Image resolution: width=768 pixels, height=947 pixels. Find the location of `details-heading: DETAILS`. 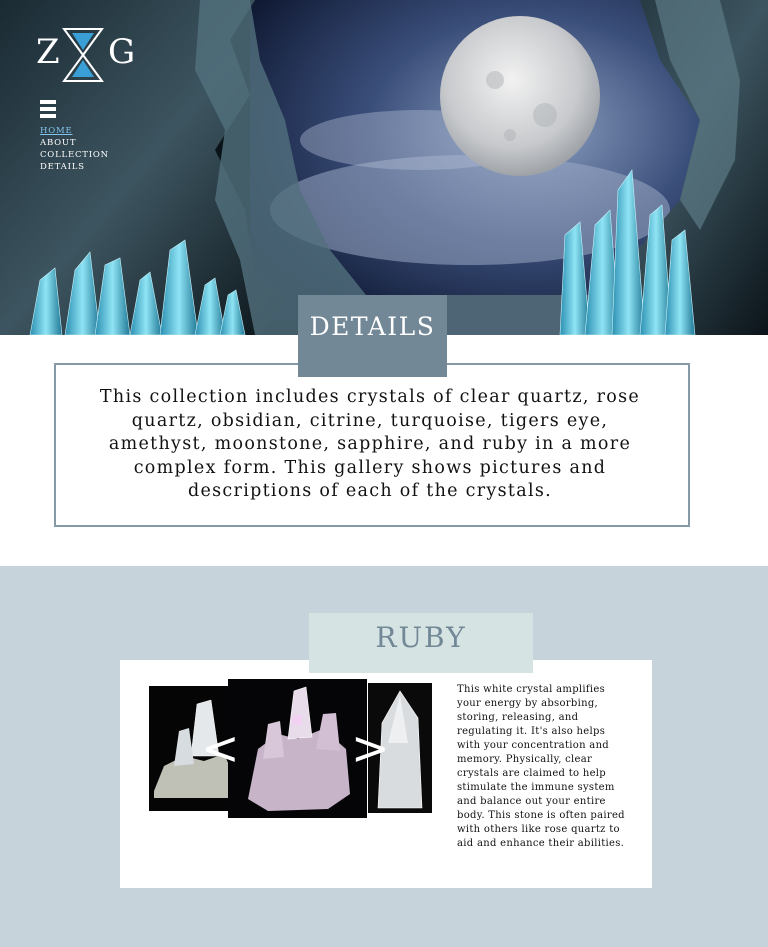

details-heading: DETAILS is located at coordinates (372, 336).